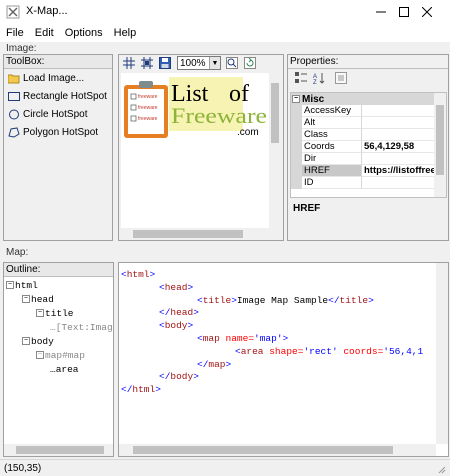 The height and width of the screenshot is (476, 450). Describe the element at coordinates (138, 274) in the screenshot. I see `code-line: <html>` at that location.